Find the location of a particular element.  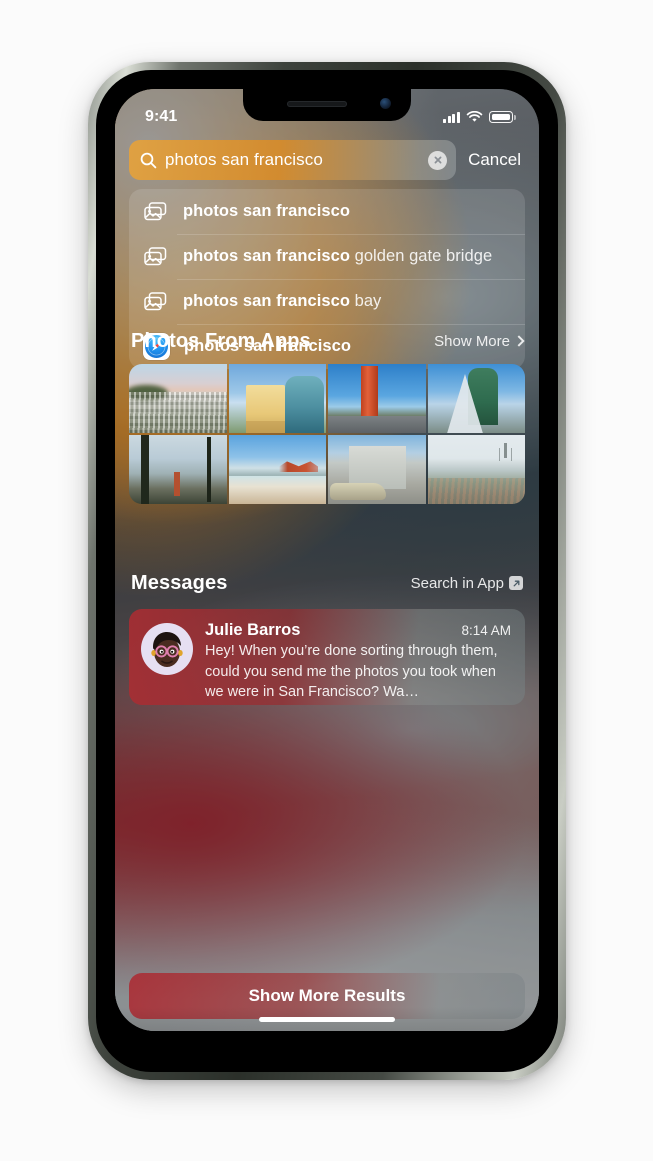

photos-section-header: Photos From Apps Show More is located at coordinates (328, 341).